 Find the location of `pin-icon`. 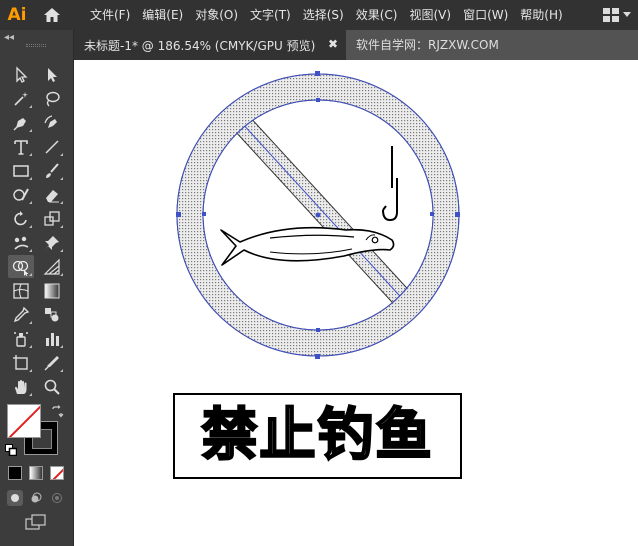

pin-icon is located at coordinates (52, 242).